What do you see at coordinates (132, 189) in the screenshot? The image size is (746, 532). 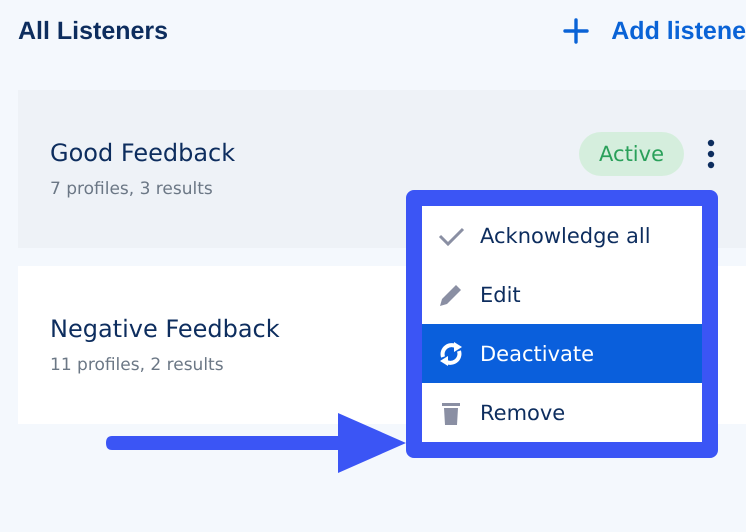 I see `listener-summary: 7 profiles, 3 results` at bounding box center [132, 189].